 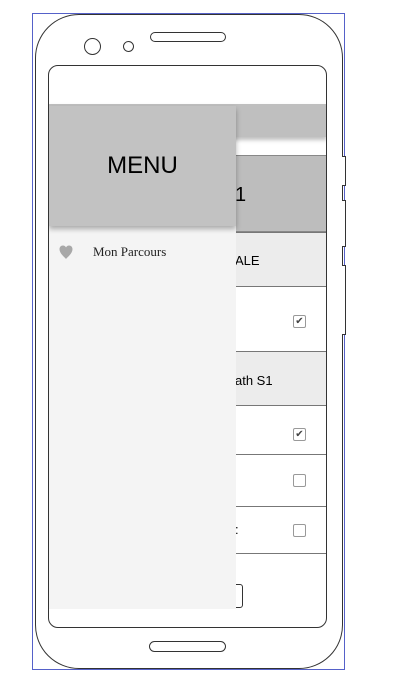 I want to click on volume-up-button, so click(x=344, y=171).